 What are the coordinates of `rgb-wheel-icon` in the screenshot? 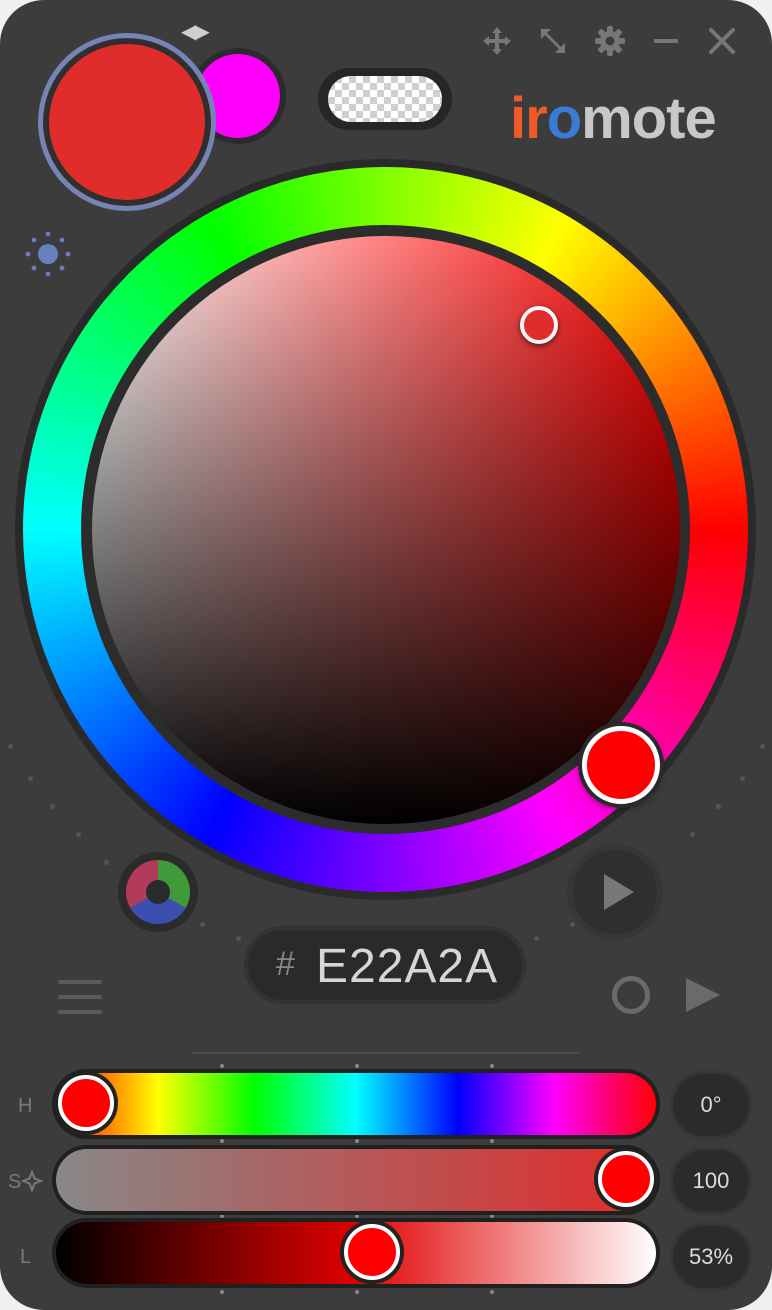 It's located at (158, 892).